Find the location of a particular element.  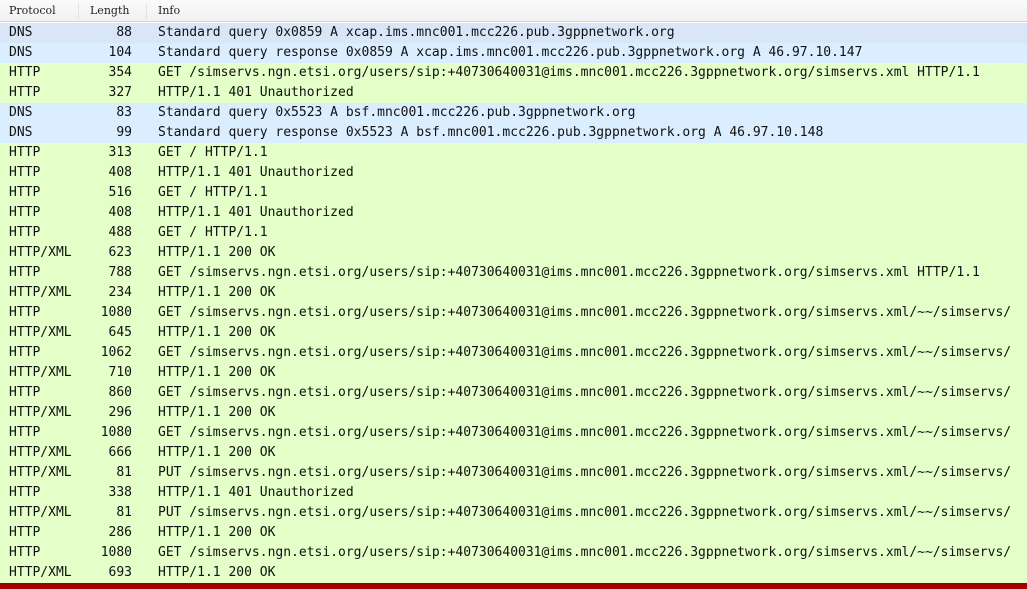

packet-row: HTTP/XML 296 HTTP/1.1 200 OK is located at coordinates (513, 413).